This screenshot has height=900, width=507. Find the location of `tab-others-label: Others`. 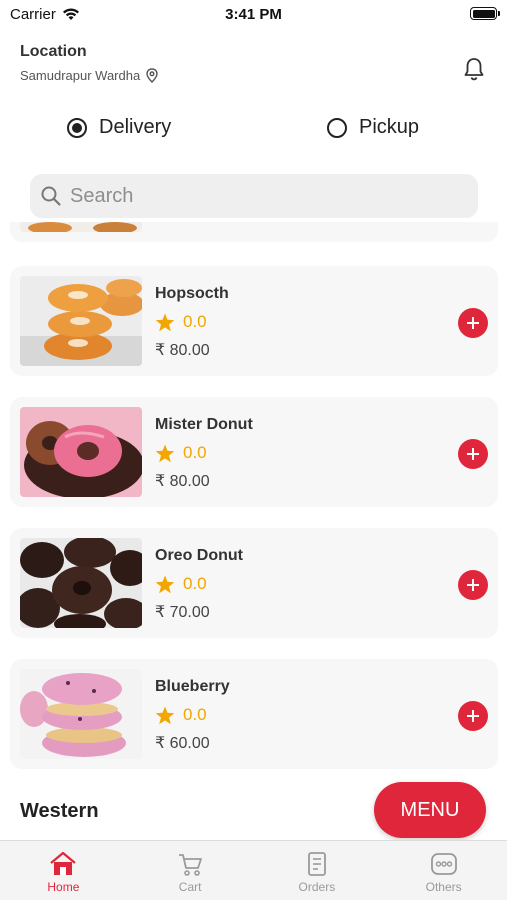

tab-others-label: Others is located at coordinates (443, 887).